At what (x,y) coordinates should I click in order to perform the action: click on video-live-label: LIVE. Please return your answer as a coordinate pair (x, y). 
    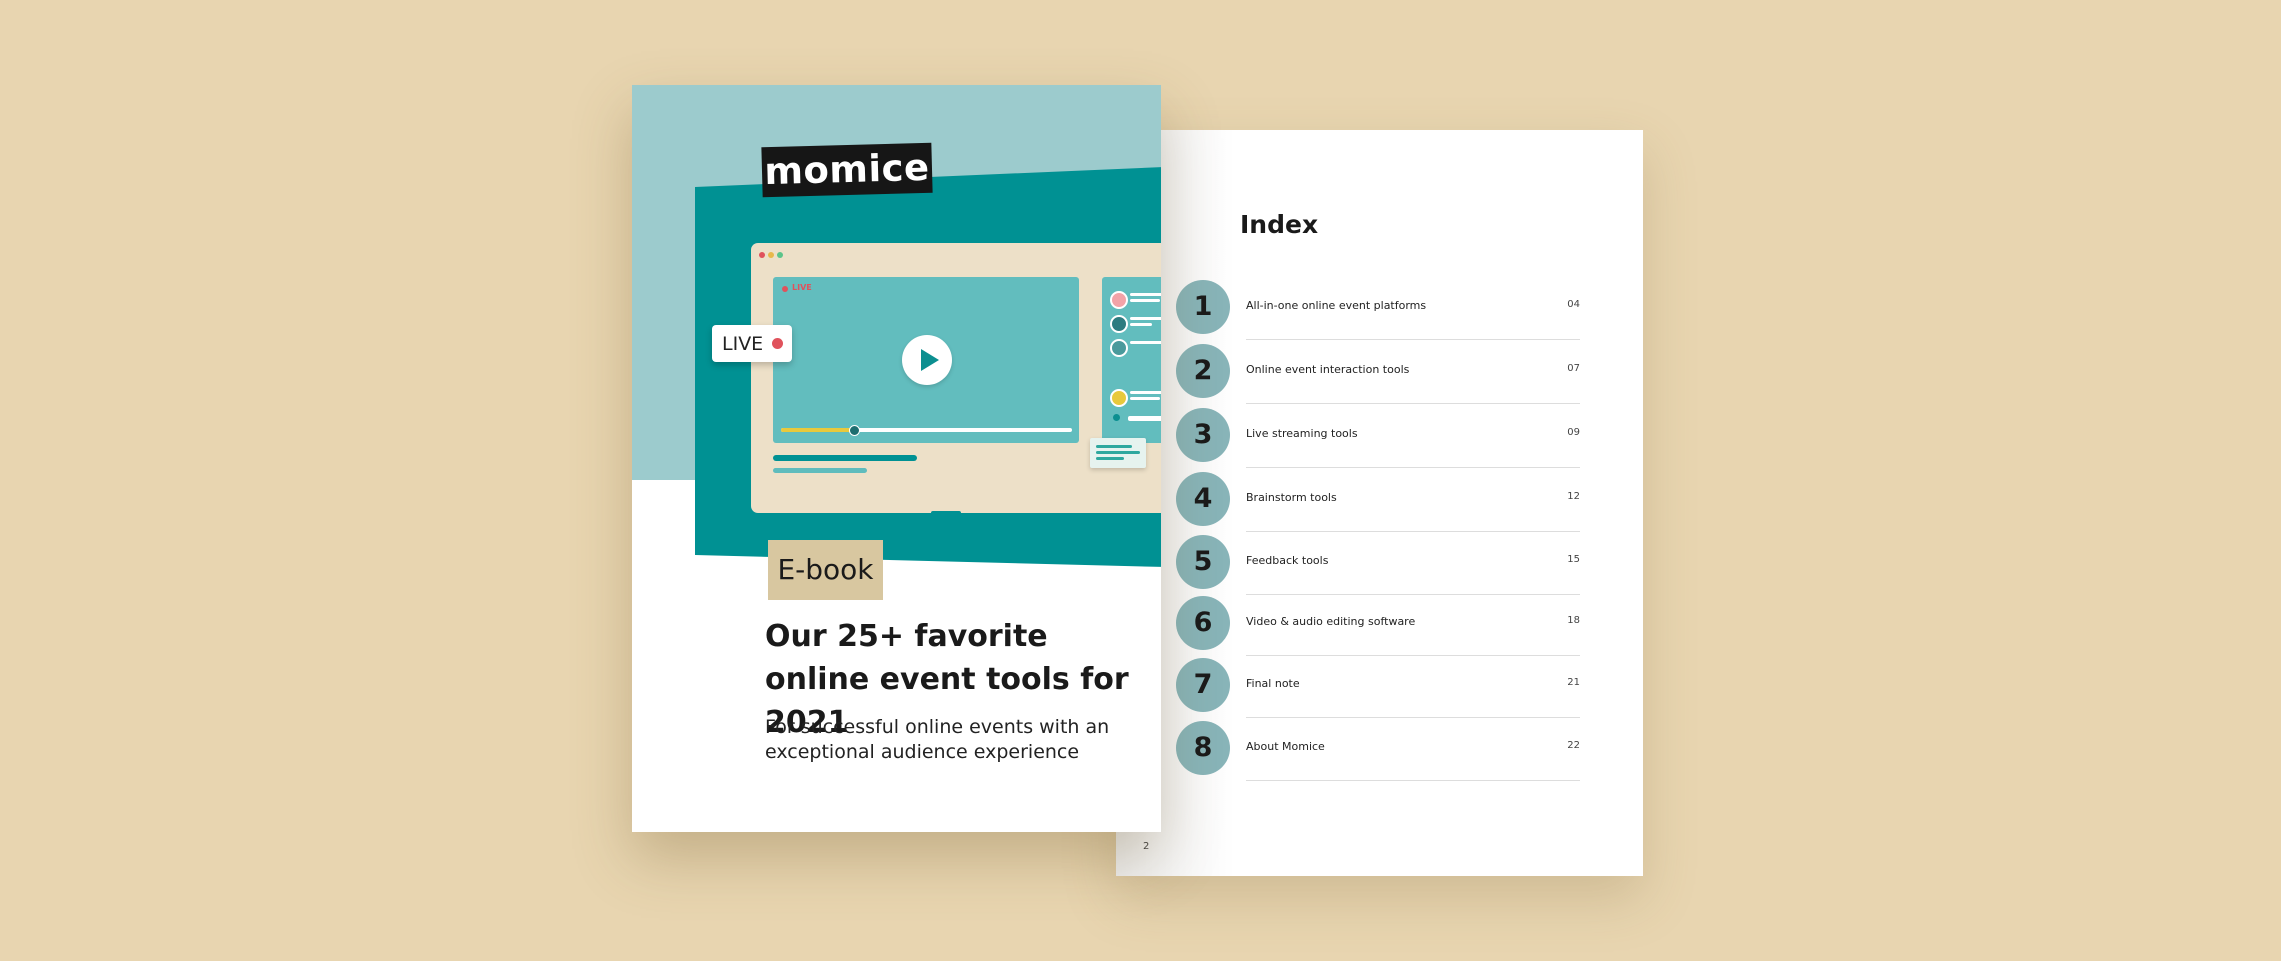
    Looking at the image, I should click on (802, 287).